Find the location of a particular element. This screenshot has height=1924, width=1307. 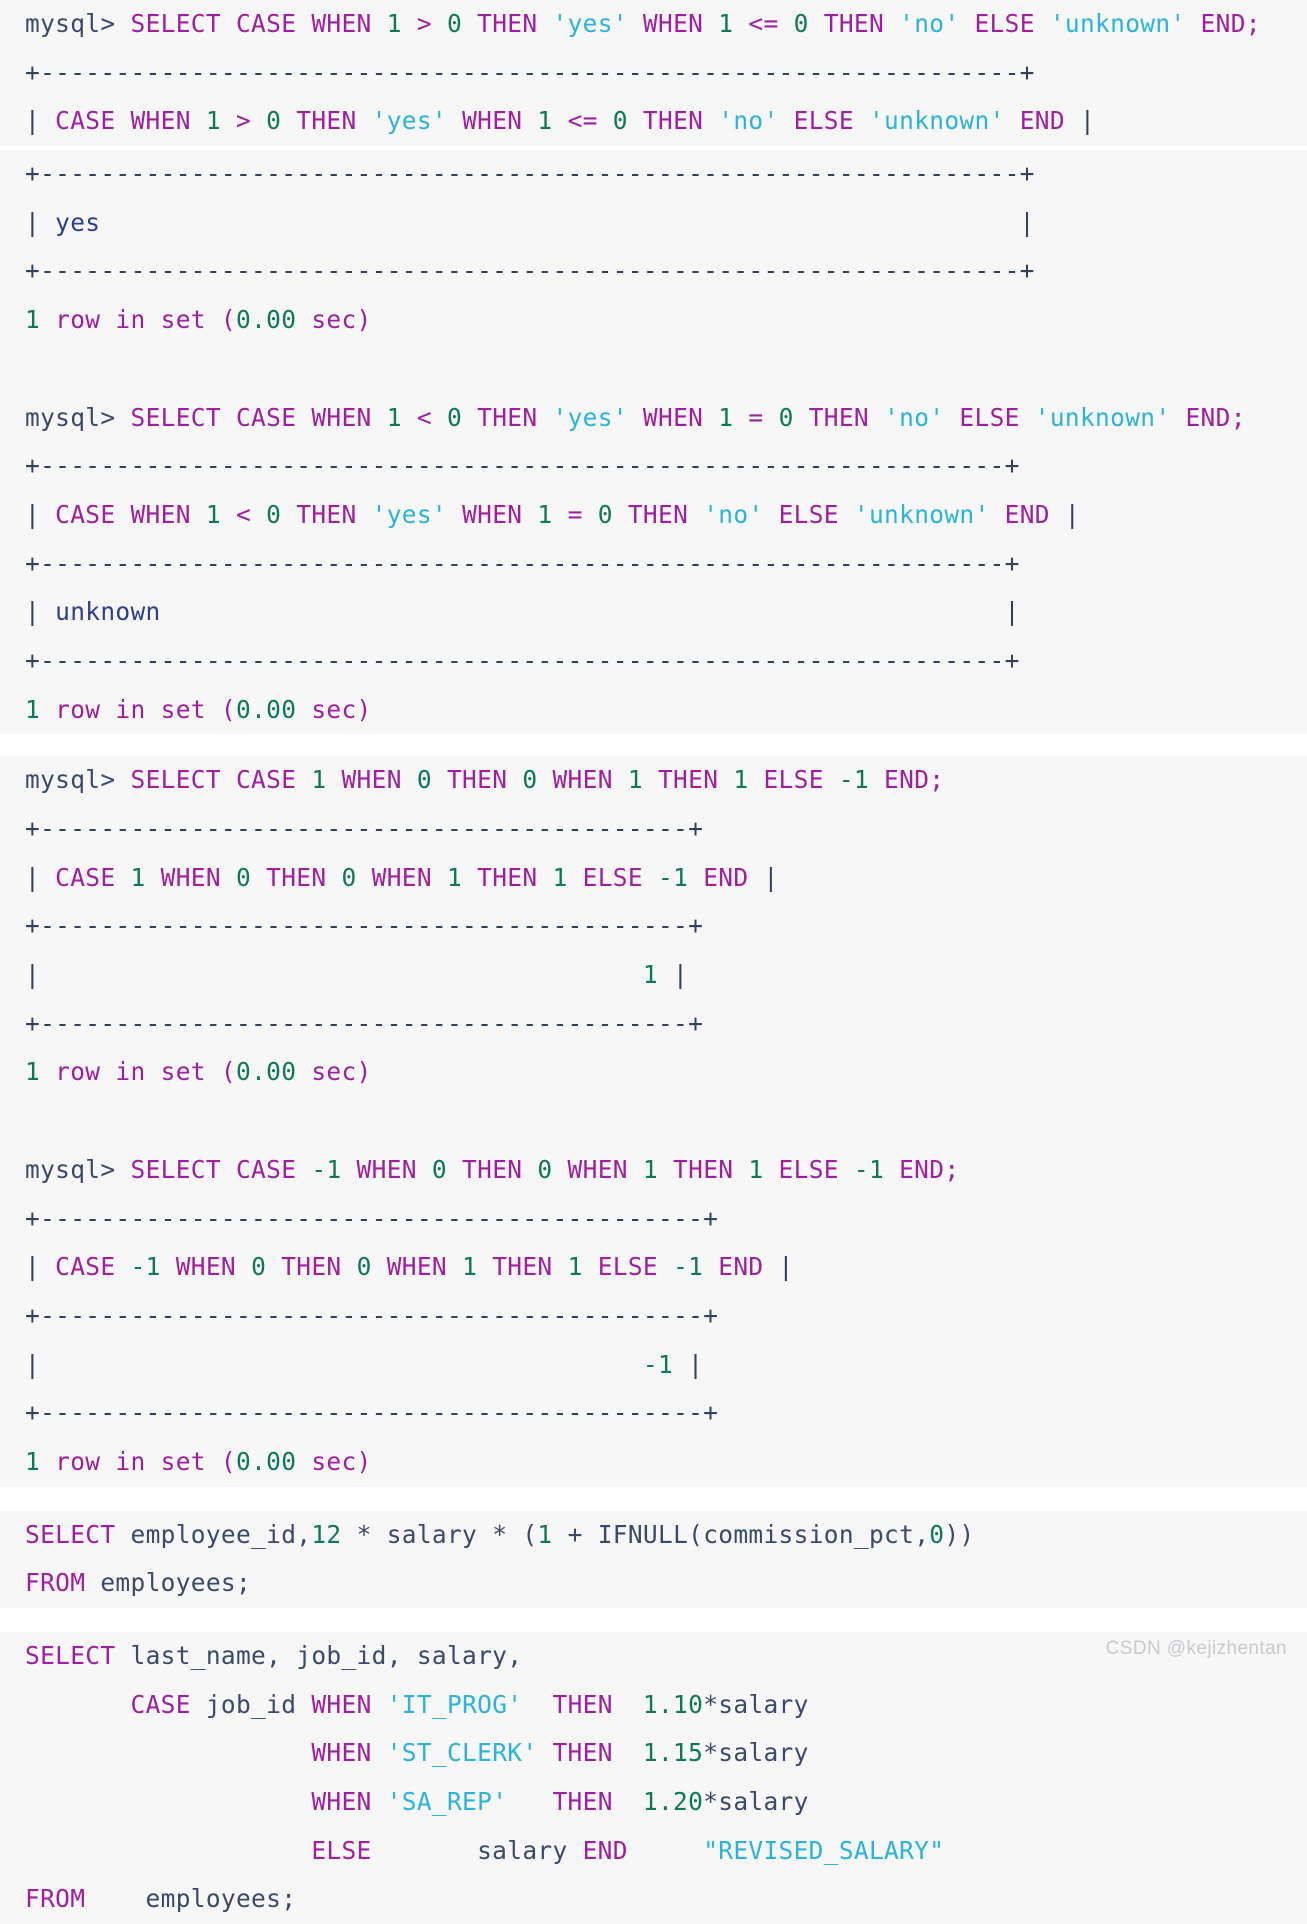

code-token: -1 is located at coordinates (145, 1267).